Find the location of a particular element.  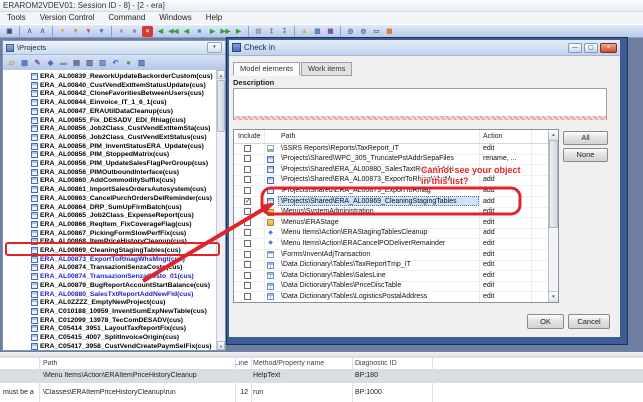

play-icon: ▶ is located at coordinates (212, 31).